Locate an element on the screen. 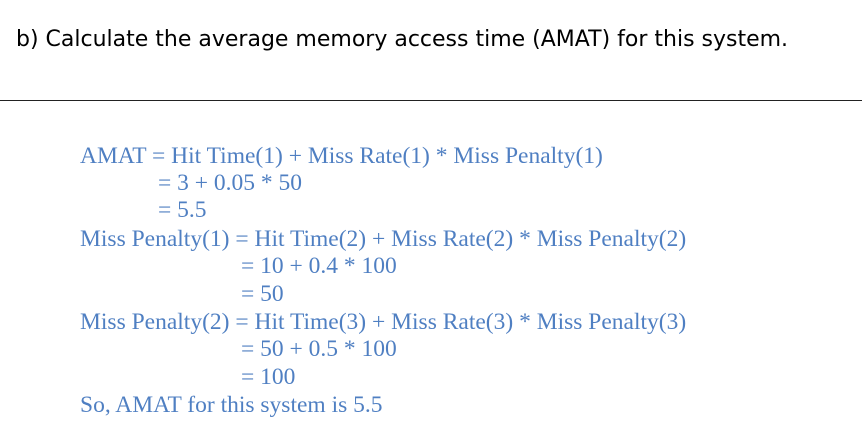  answer-line-conclusion: So, AMAT for this system is 5.5 is located at coordinates (231, 405).